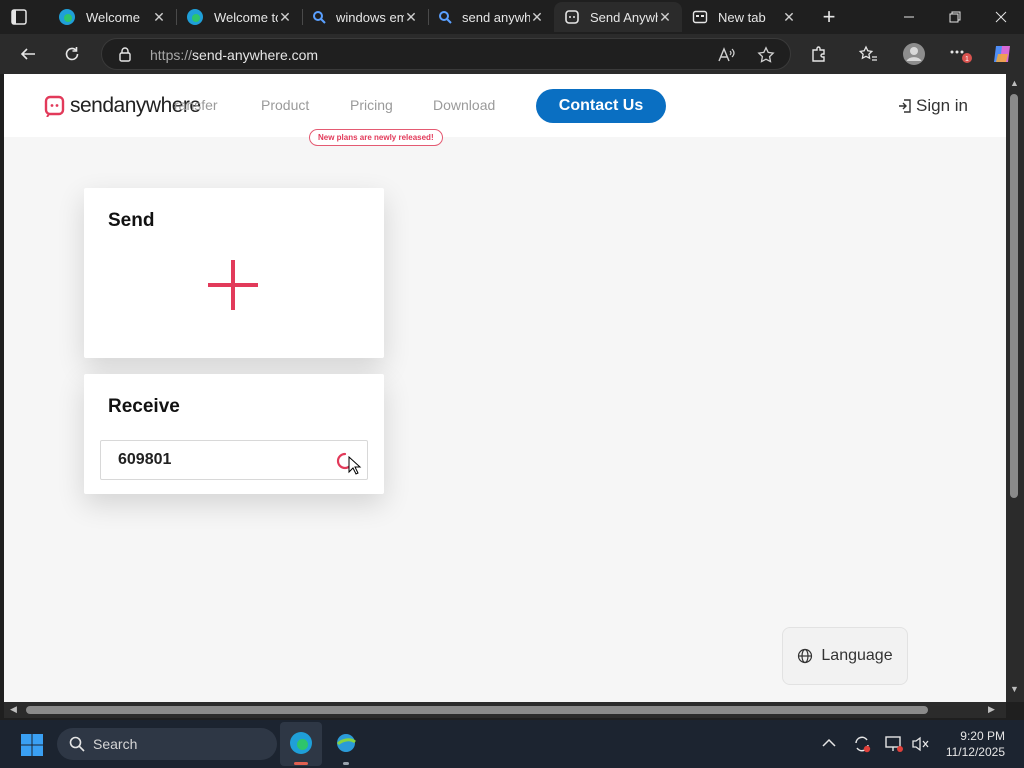 The image size is (1024, 768). I want to click on windows-taskbar: Search 9:20 PM 11/12/2025, so click(512, 744).